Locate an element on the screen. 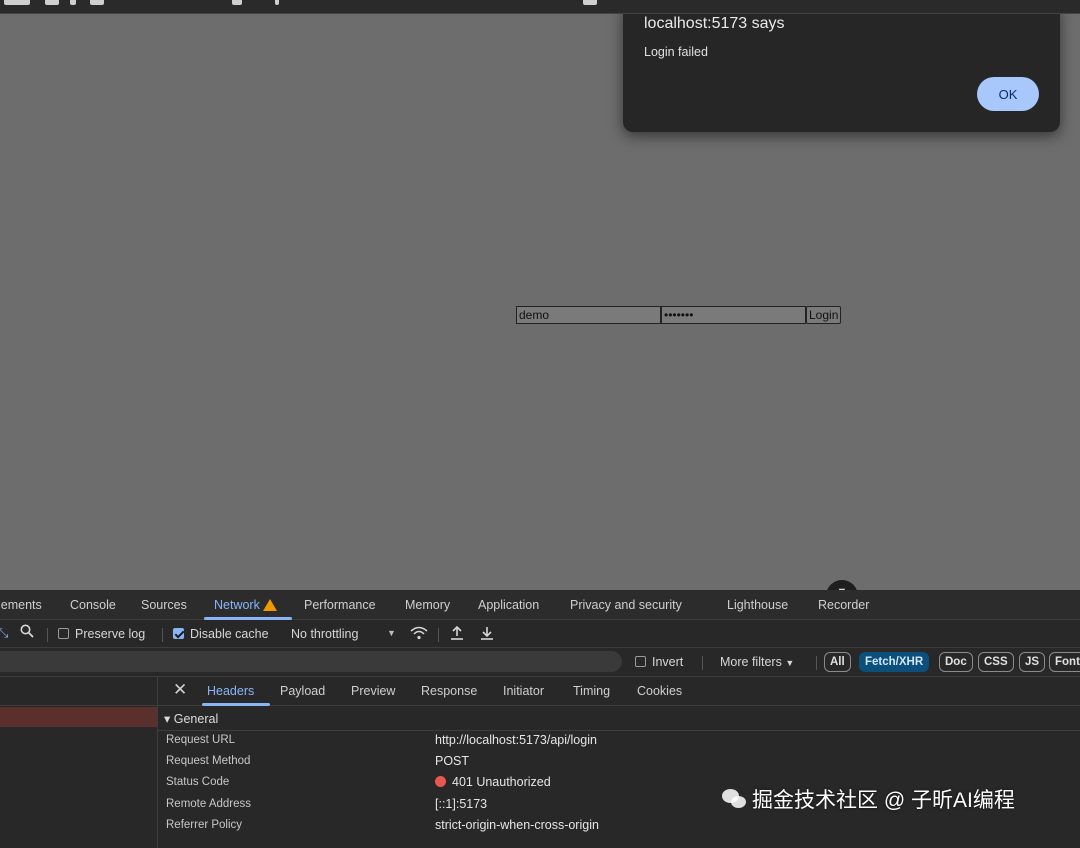 The height and width of the screenshot is (848, 1080). tab-lighthouse: Lighthouse is located at coordinates (757, 605).